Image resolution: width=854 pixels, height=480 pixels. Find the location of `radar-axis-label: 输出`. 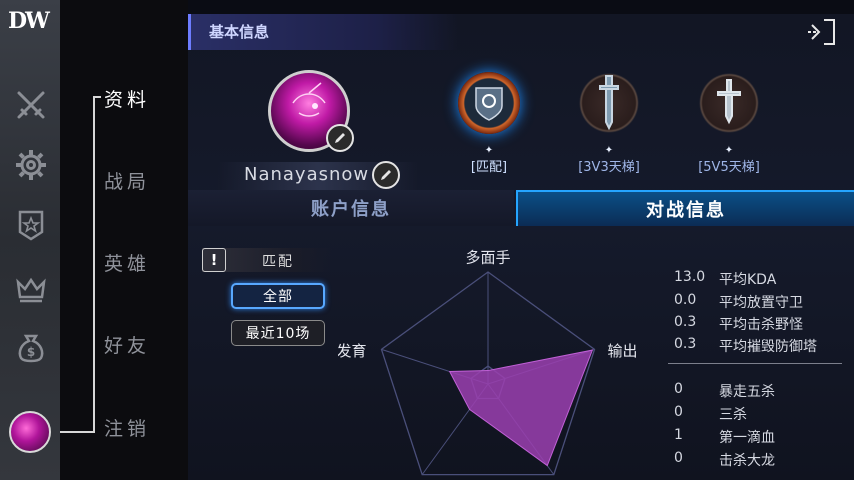

radar-axis-label: 输出 is located at coordinates (623, 351).